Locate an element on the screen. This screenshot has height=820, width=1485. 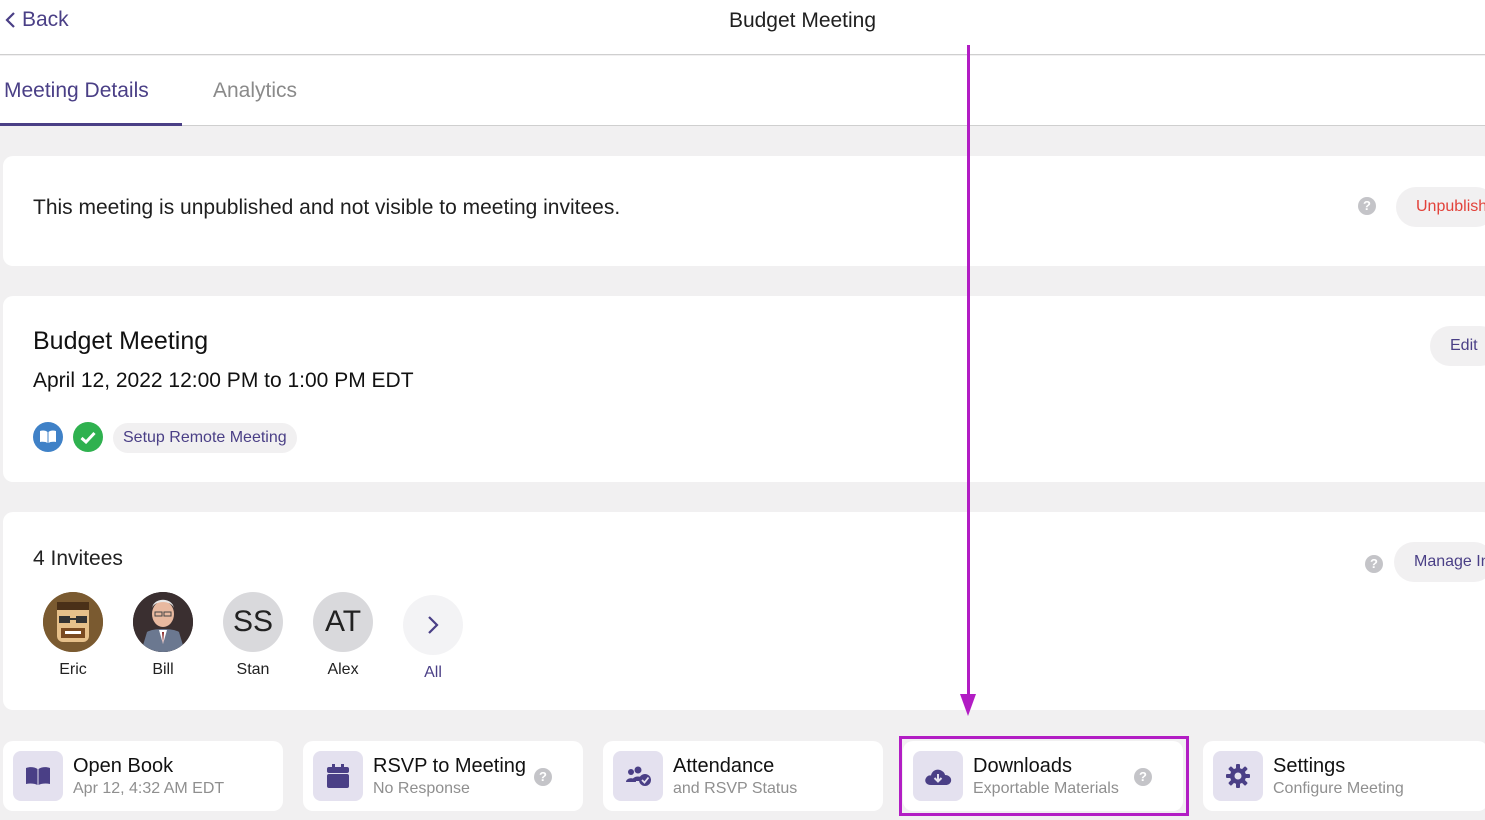
invitee-bill: Bill is located at coordinates (163, 635).